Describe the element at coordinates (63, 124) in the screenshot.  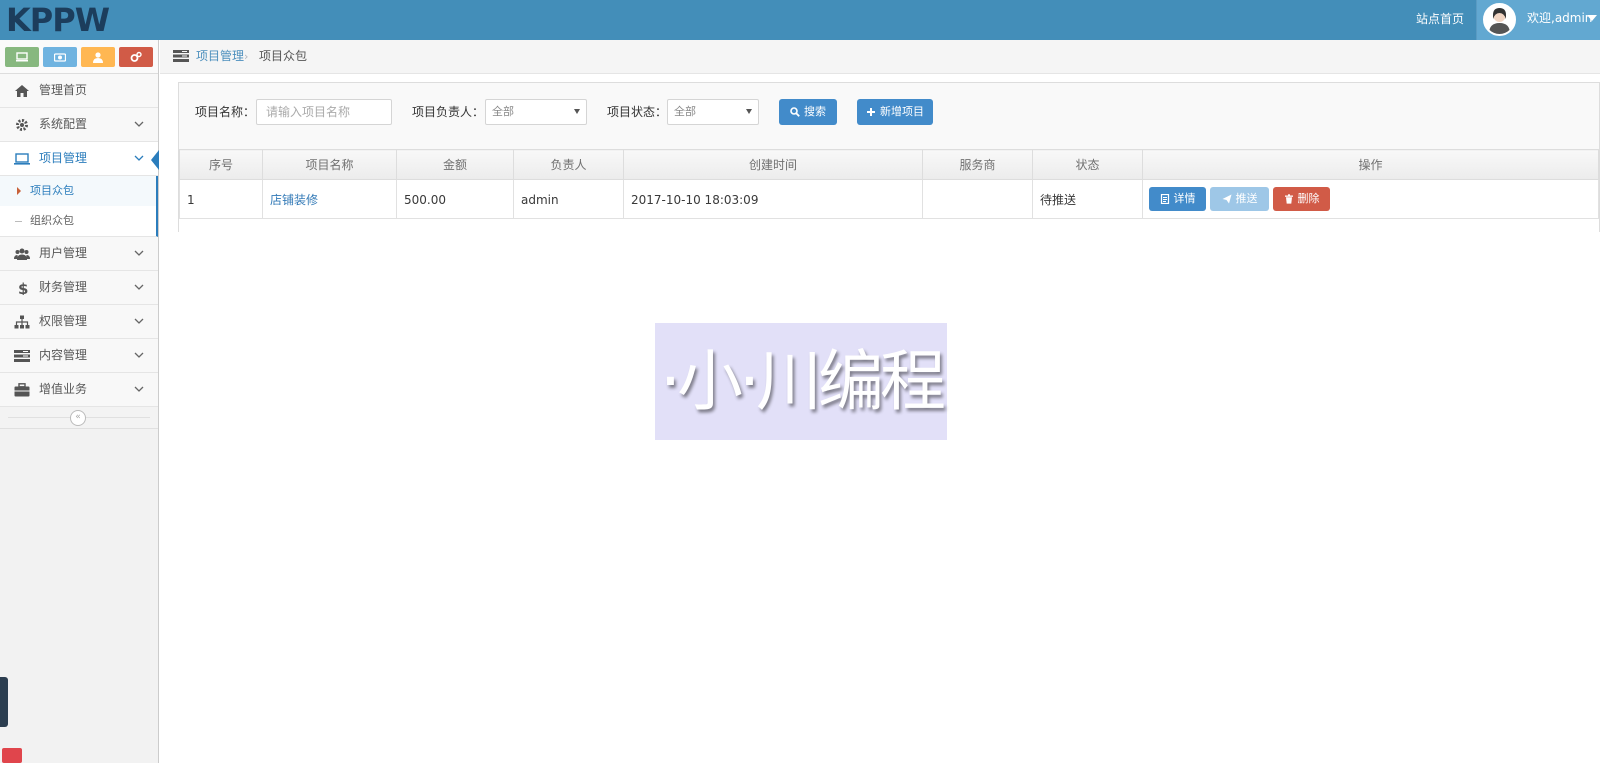
I see `sidebar-item-label: 系统配置` at that location.